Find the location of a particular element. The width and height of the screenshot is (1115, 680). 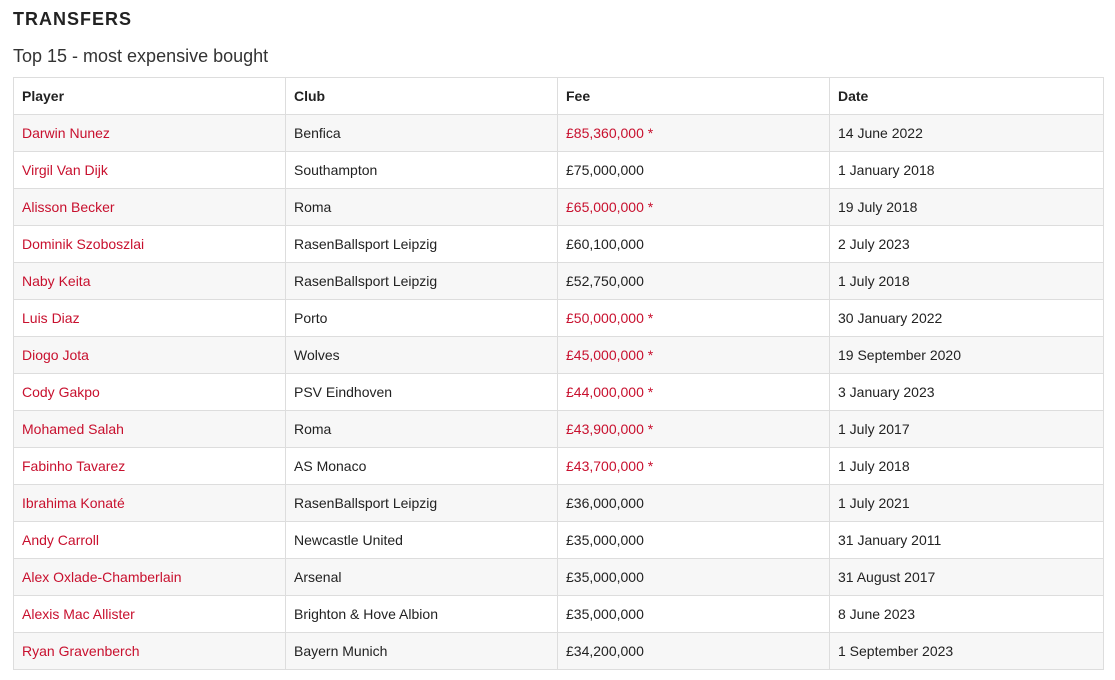

player-link: Luis Diaz is located at coordinates (51, 318).